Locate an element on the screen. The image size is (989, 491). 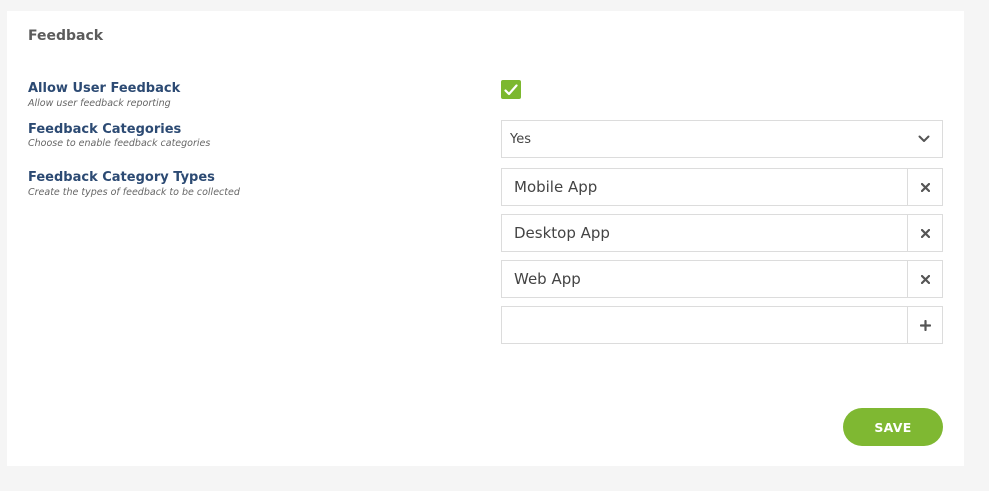
new-category-type-row is located at coordinates (722, 325).